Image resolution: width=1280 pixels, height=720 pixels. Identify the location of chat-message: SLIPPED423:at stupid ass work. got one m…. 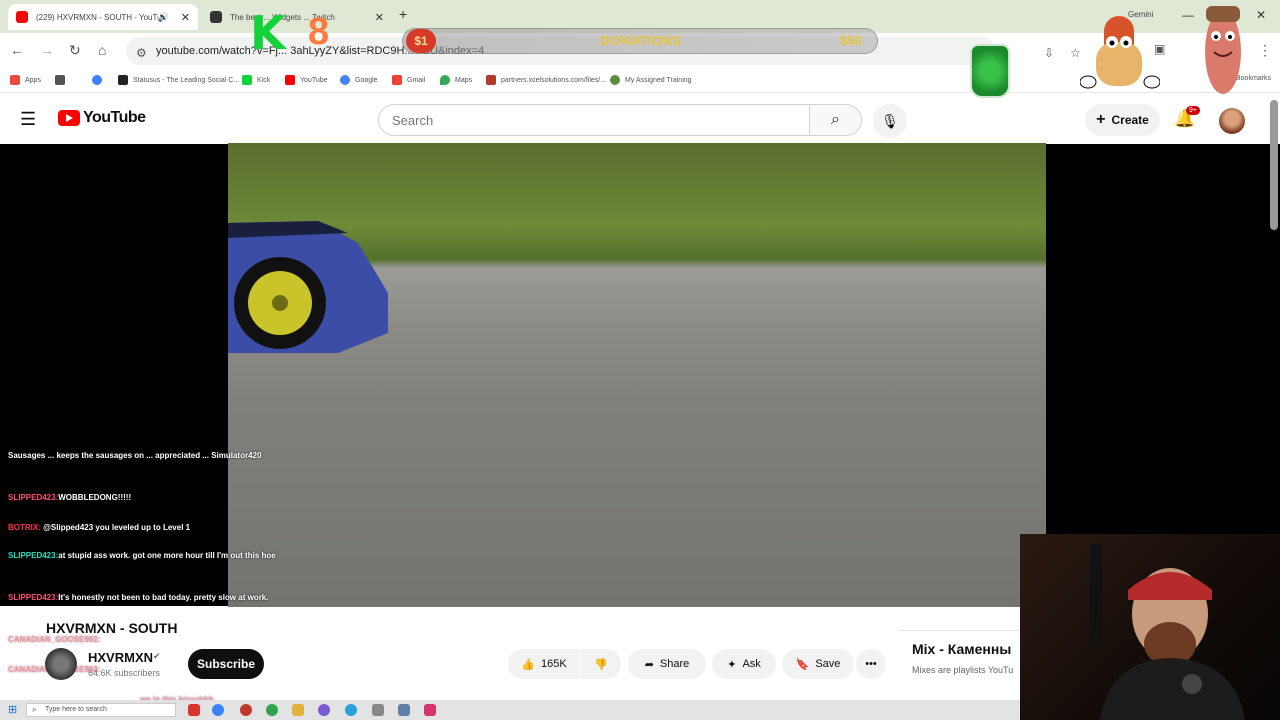
(142, 555).